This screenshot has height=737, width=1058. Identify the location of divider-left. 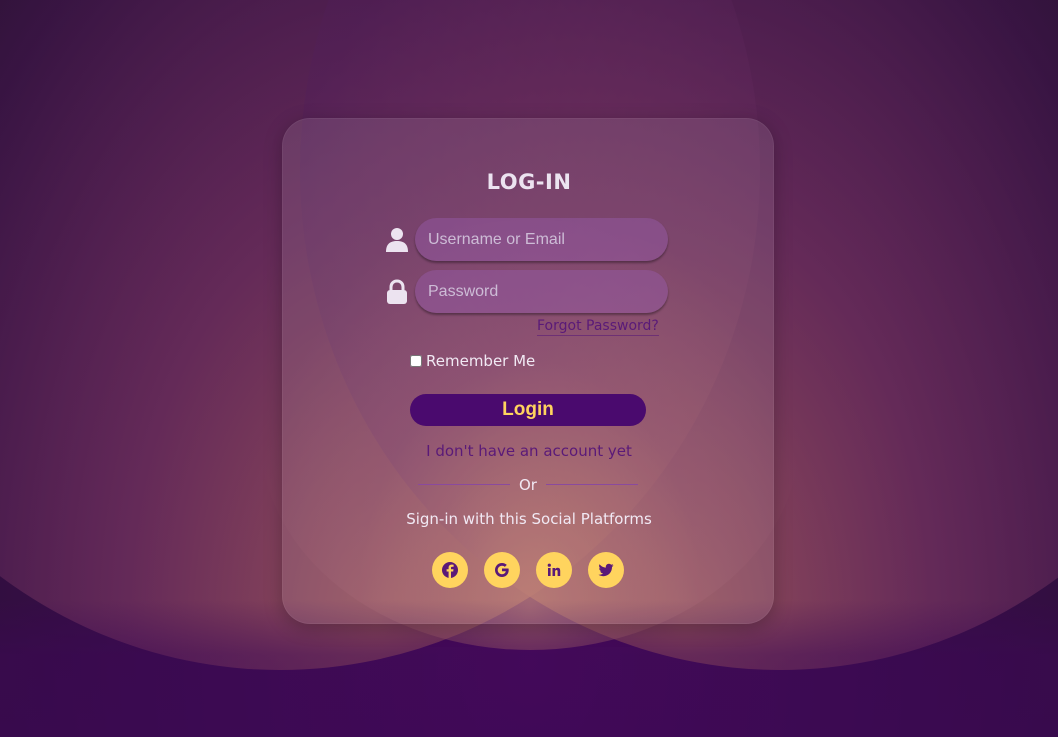
(464, 484).